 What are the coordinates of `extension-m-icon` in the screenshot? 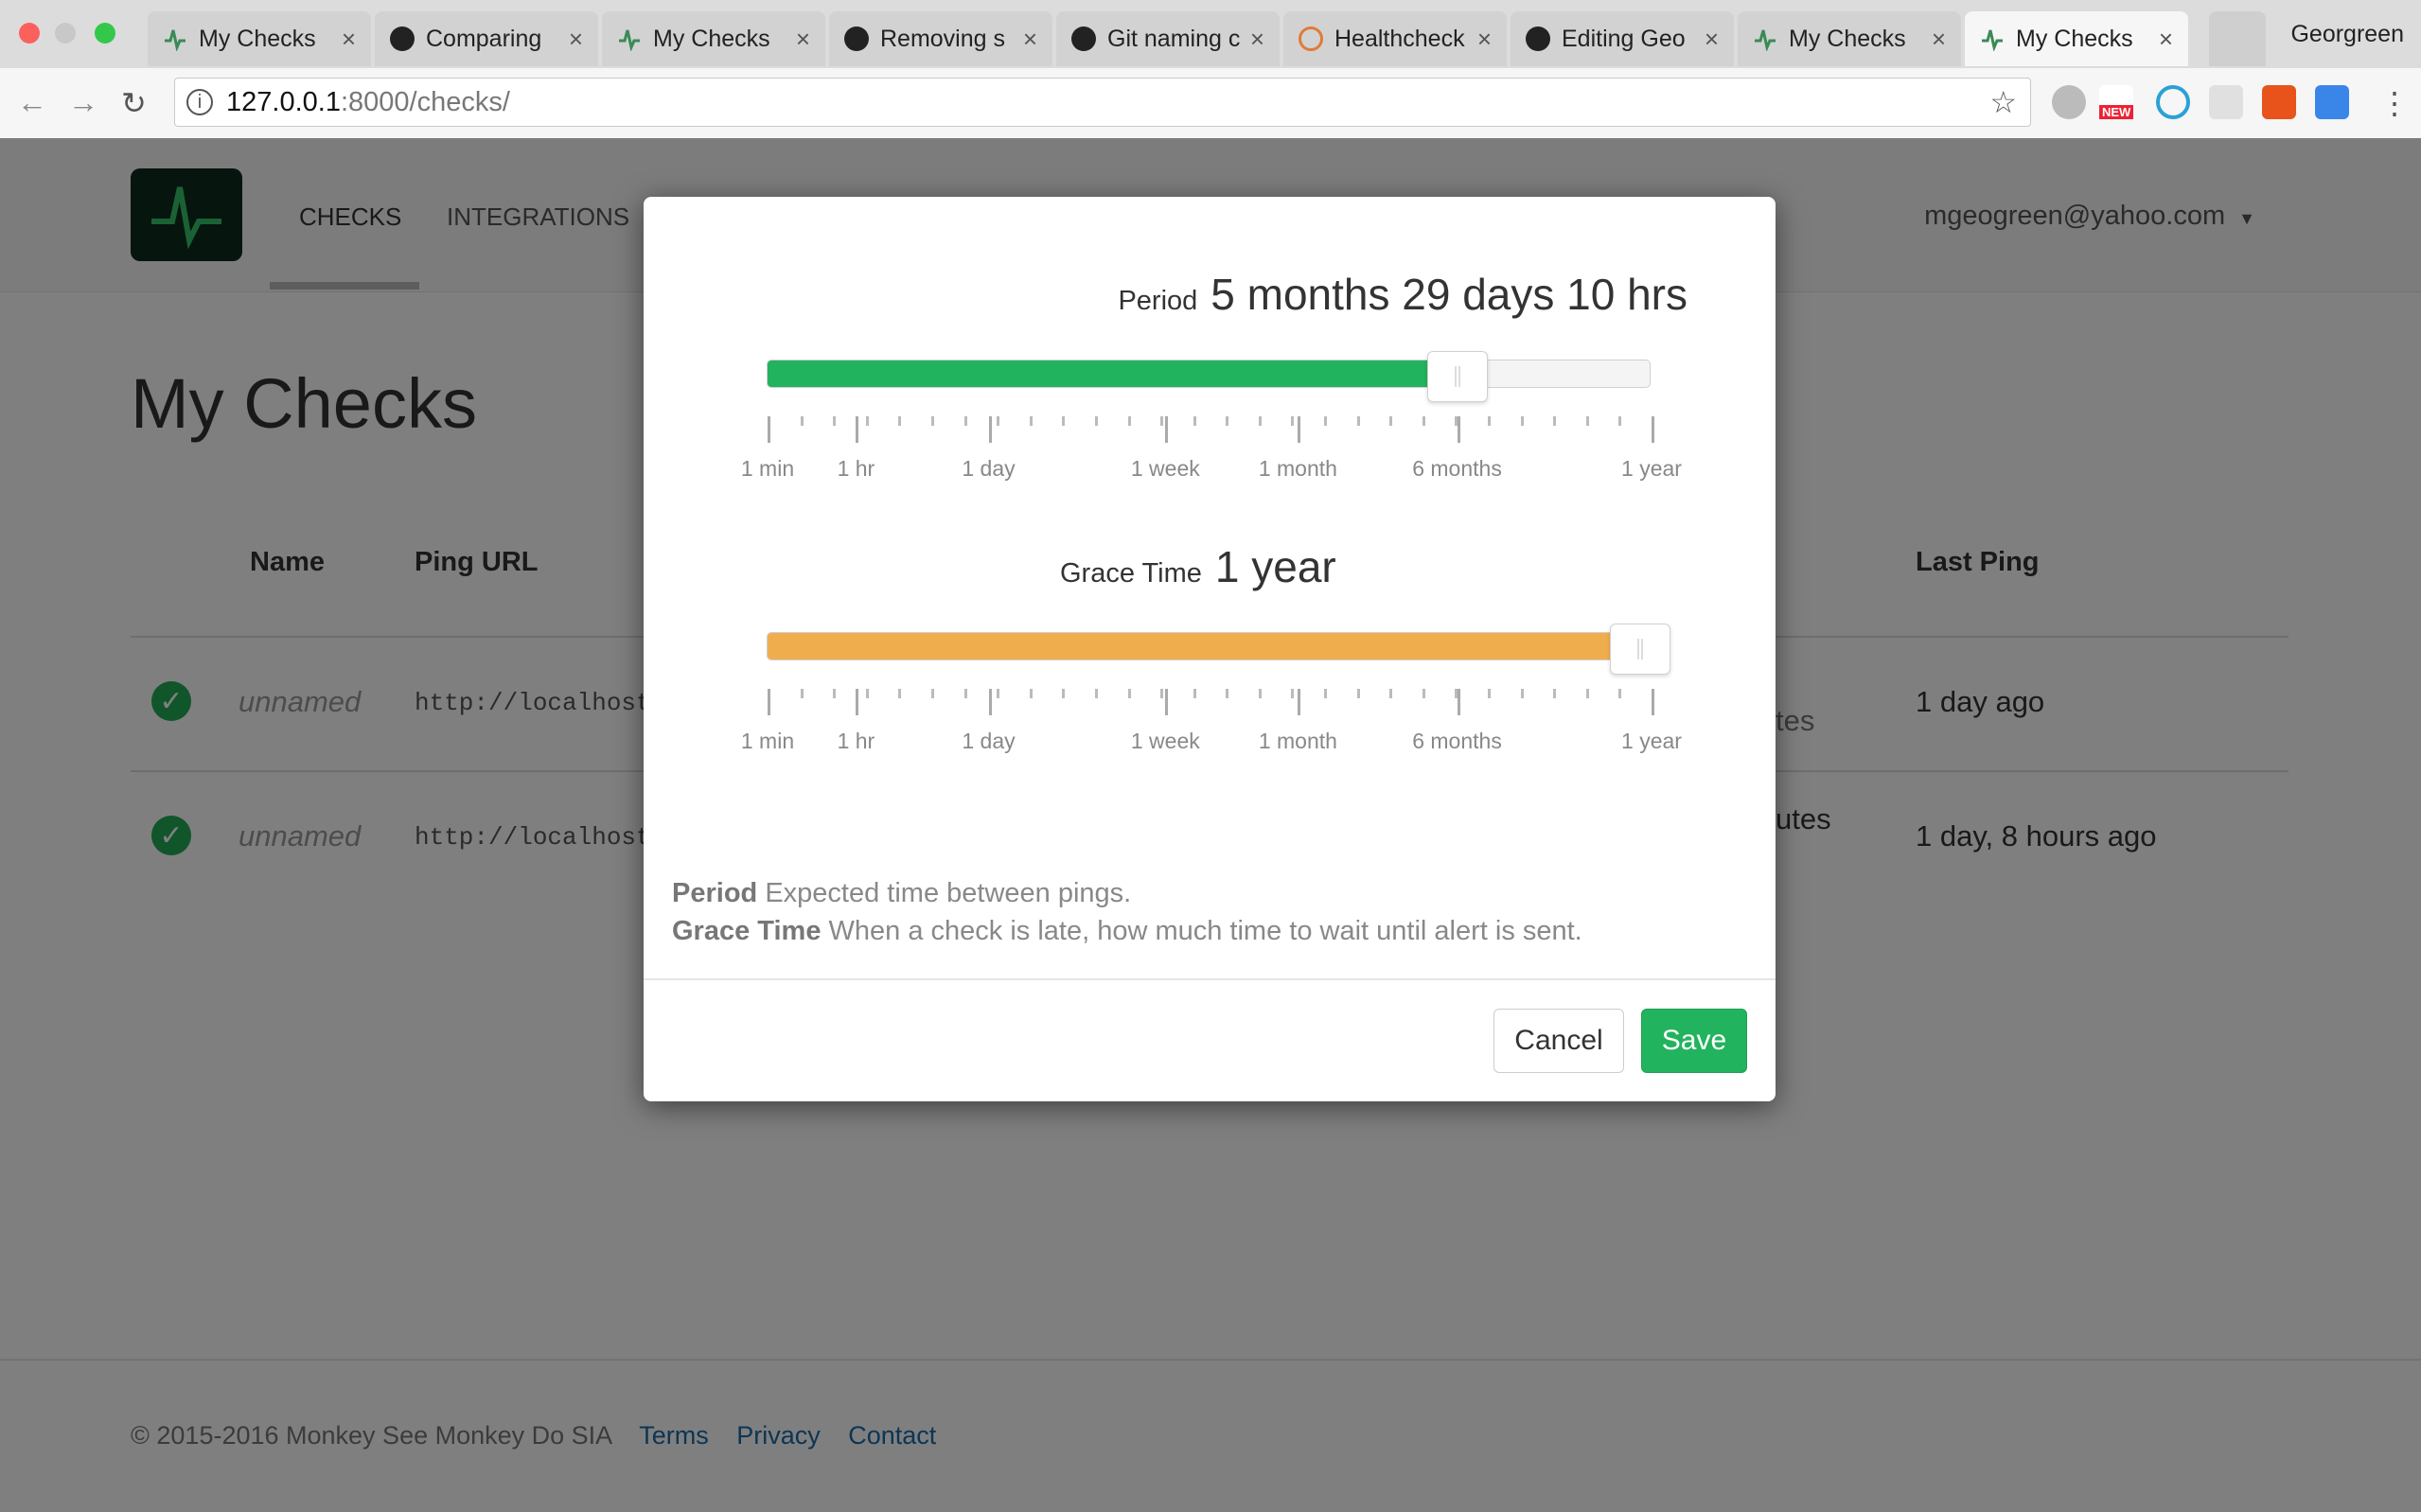 It's located at (2069, 102).